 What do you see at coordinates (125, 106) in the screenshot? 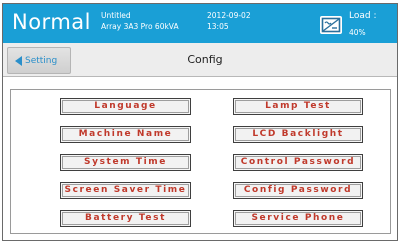
I see `language-button: Language` at bounding box center [125, 106].